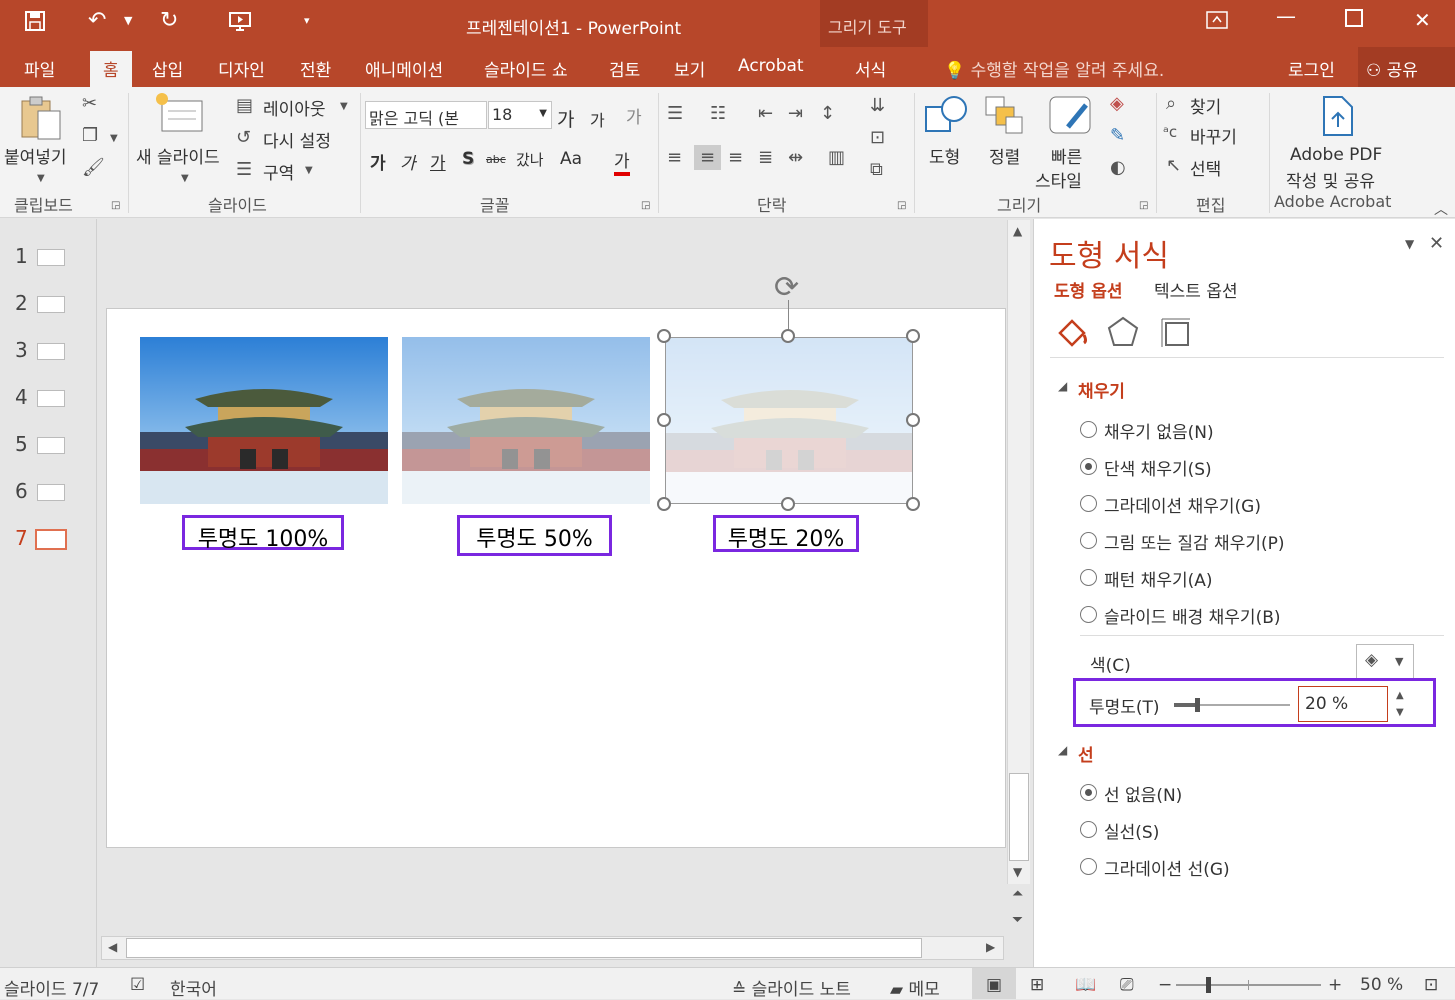 This screenshot has height=1000, width=1455. What do you see at coordinates (534, 535) in the screenshot?
I see `label-opacity-50: 투명도 50%` at bounding box center [534, 535].